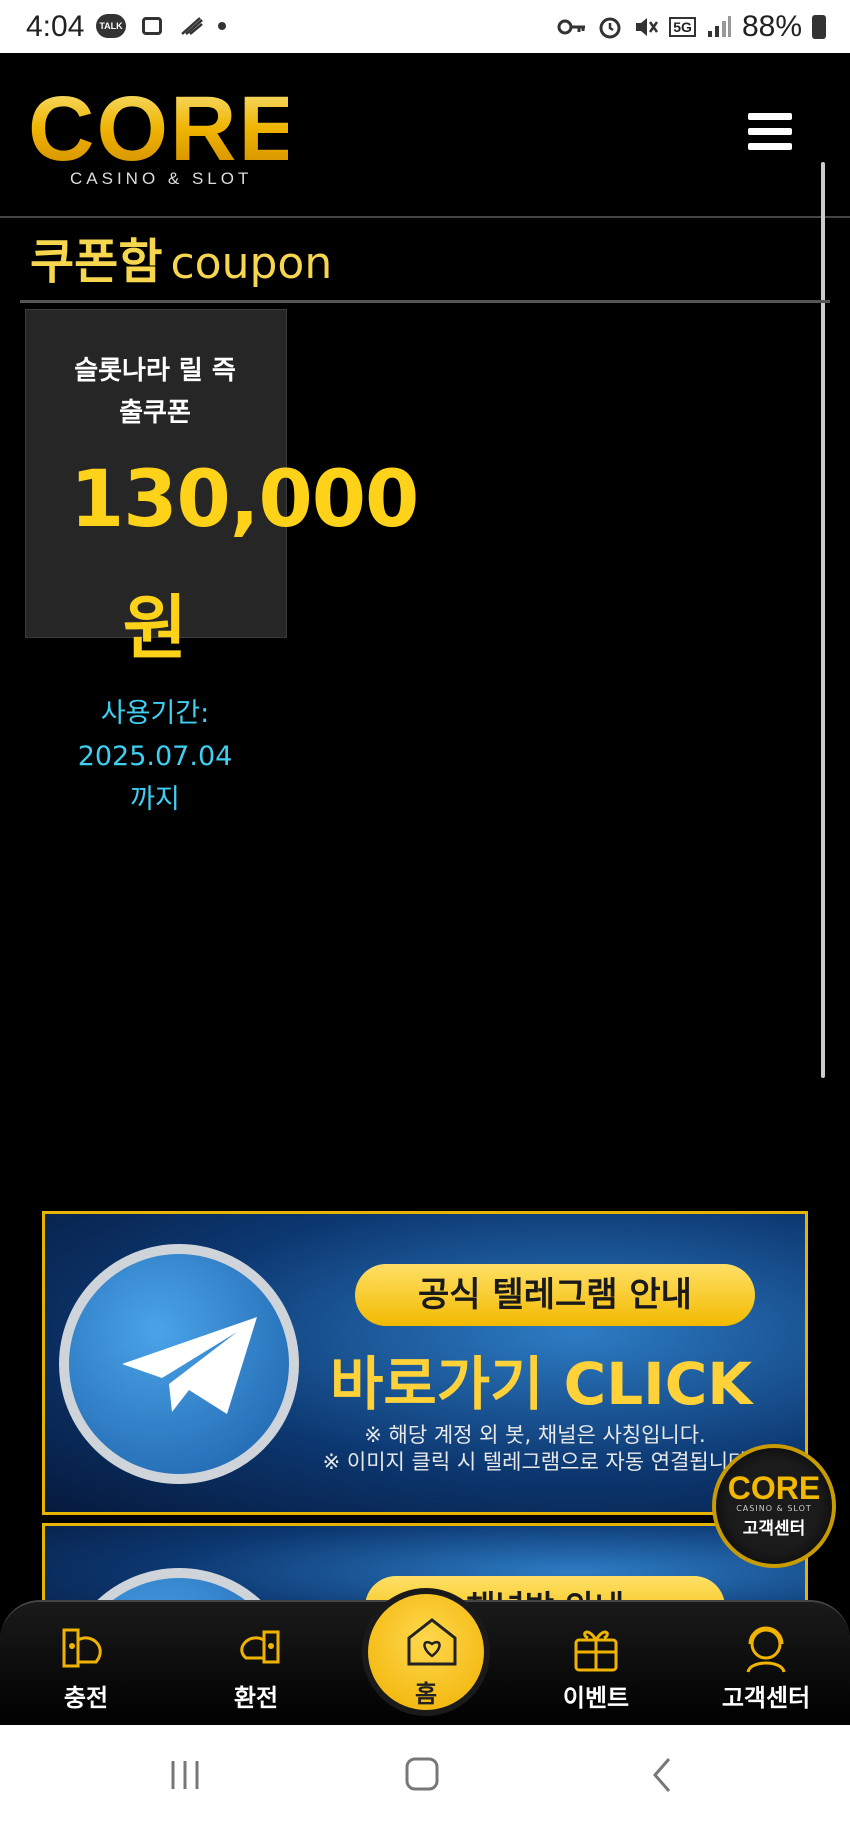 This screenshot has height=1823, width=850. I want to click on nav-event-label: 이벤트, so click(596, 1698).